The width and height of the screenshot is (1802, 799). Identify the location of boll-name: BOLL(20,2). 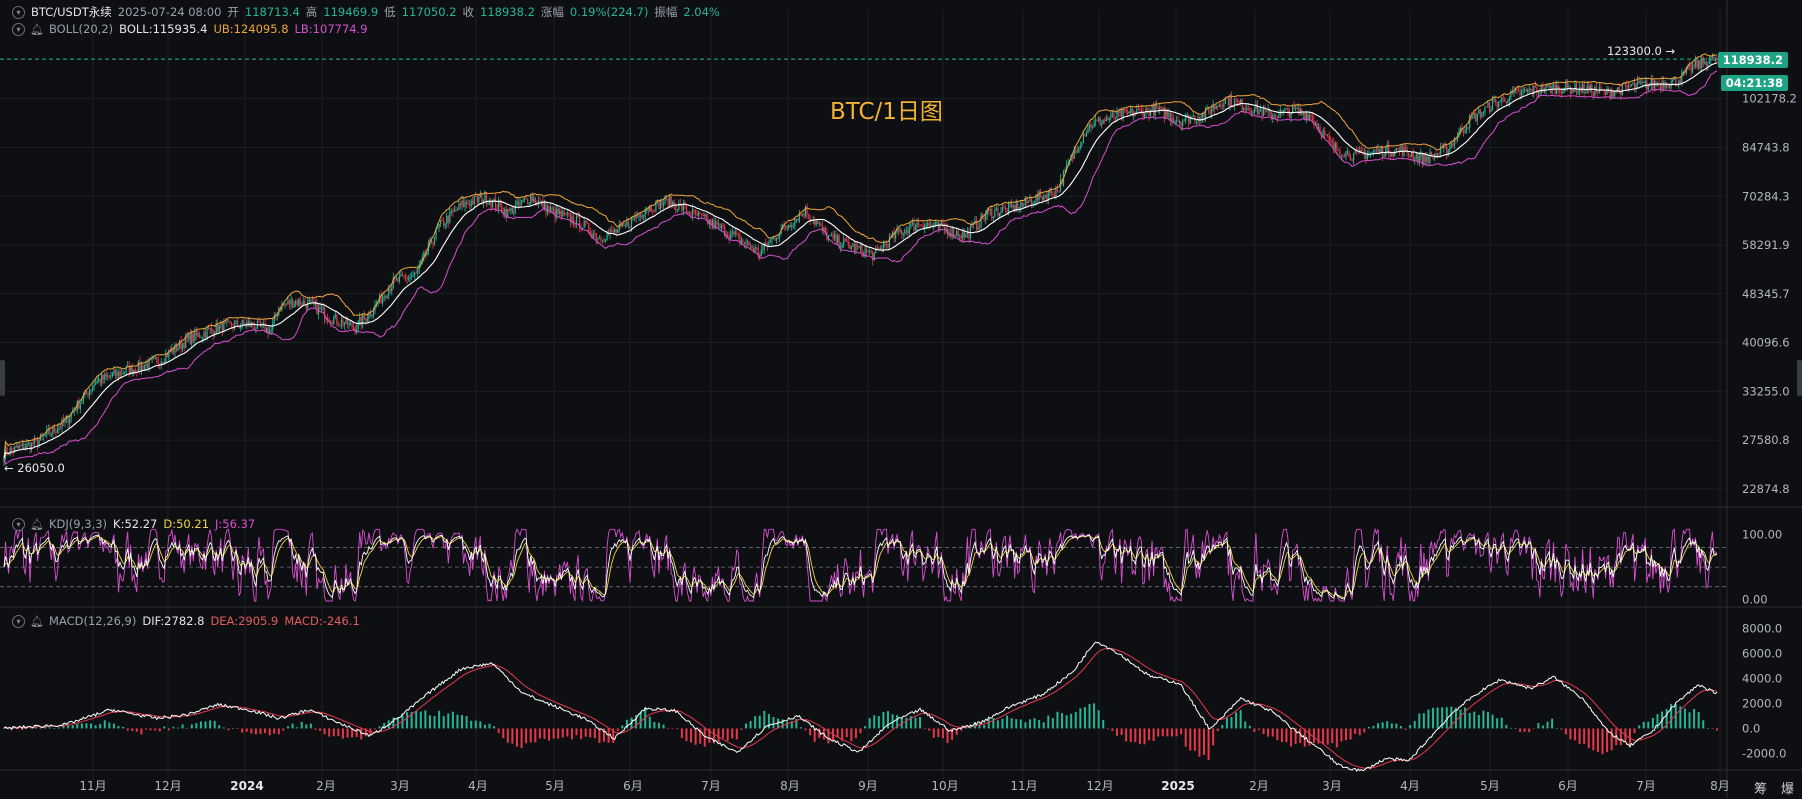
(81, 29).